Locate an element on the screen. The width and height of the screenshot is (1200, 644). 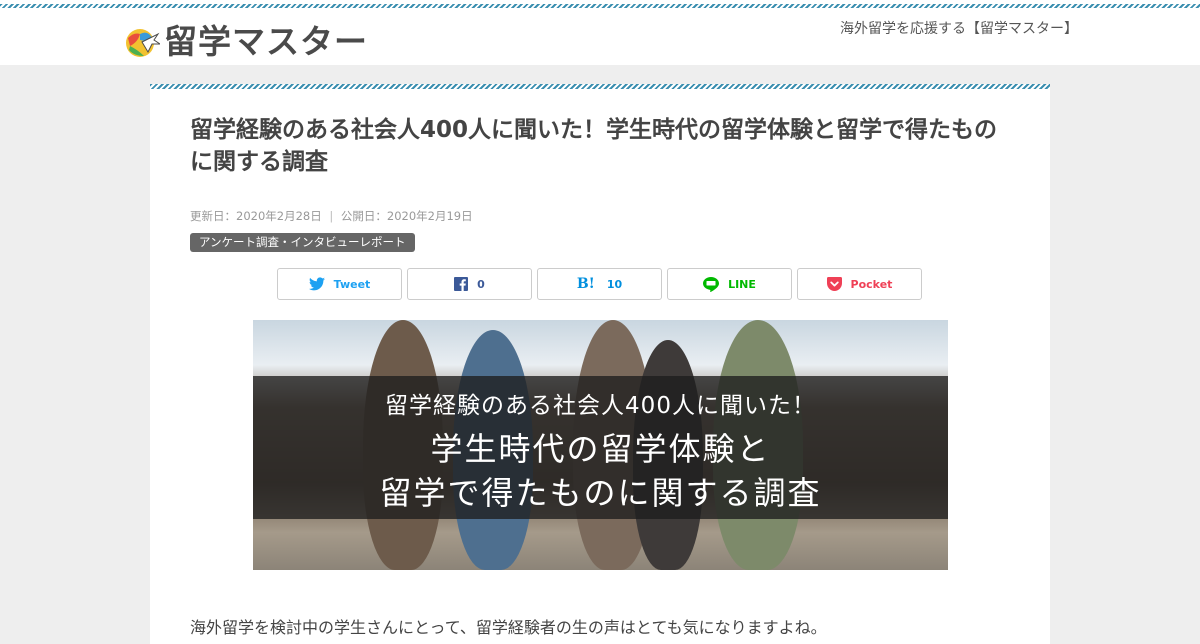
share-twitter-button: Tweet is located at coordinates (339, 284).